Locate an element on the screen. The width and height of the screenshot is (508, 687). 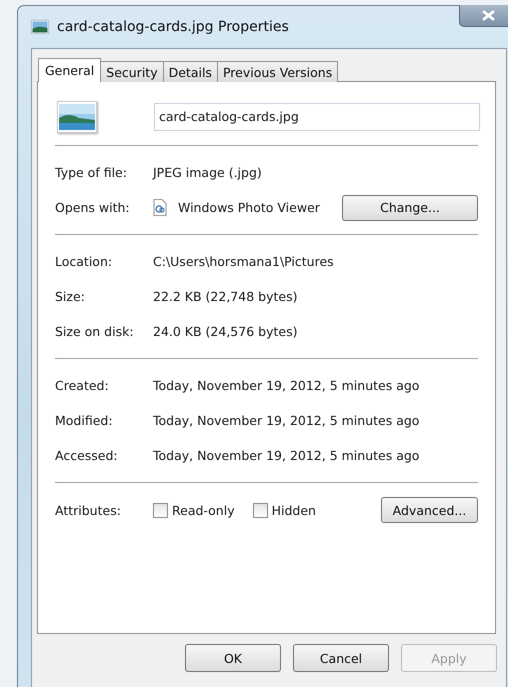
tab: Previous Versions is located at coordinates (277, 71).